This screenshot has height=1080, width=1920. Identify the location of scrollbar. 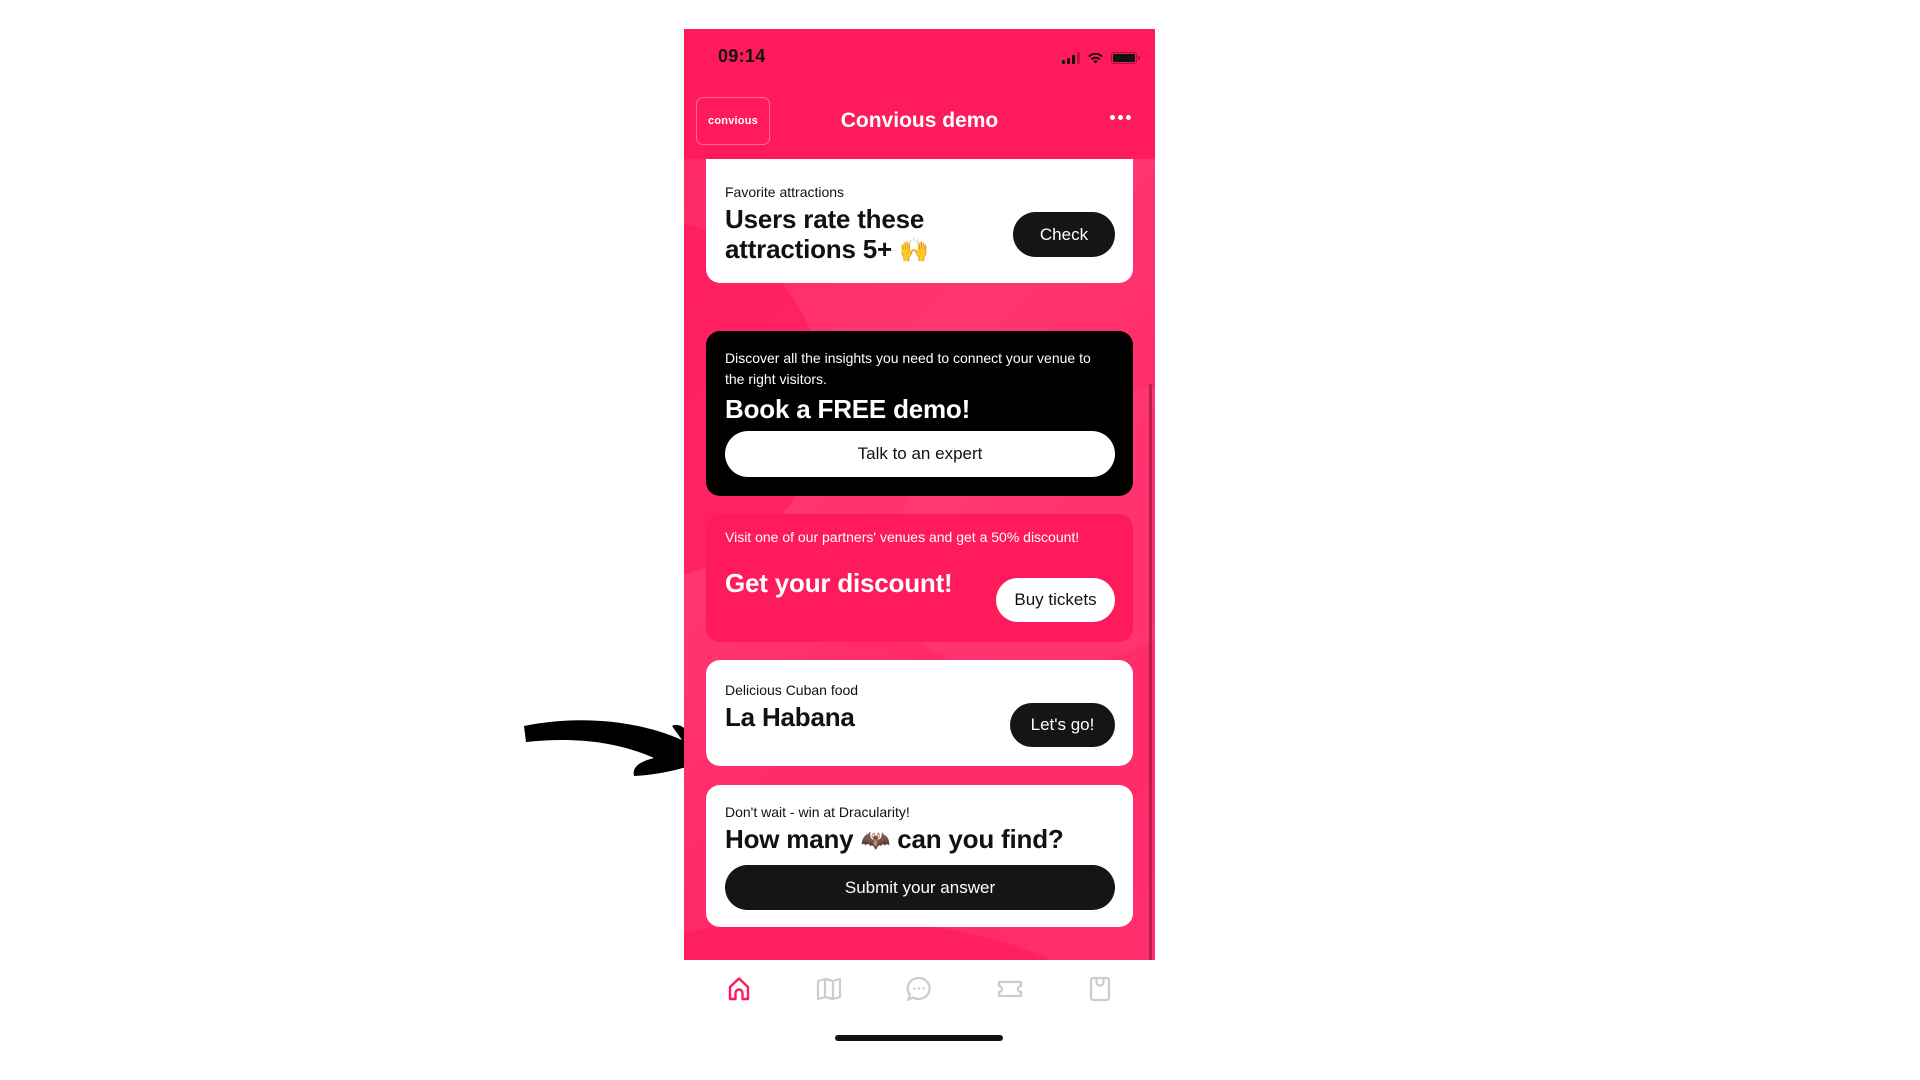
(1150, 672).